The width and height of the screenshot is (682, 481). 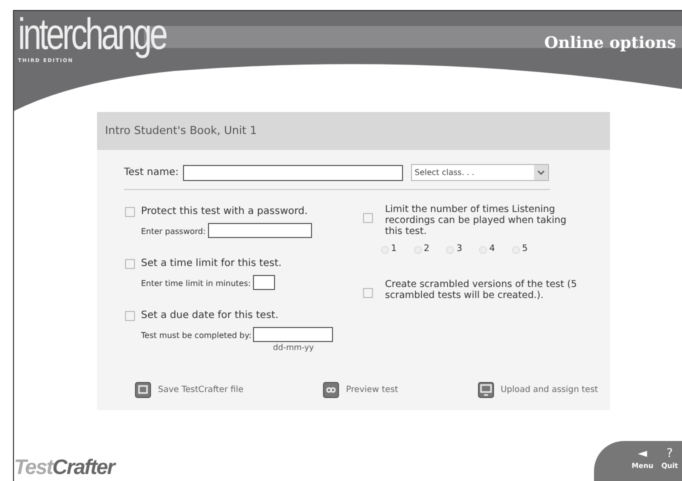 What do you see at coordinates (181, 130) in the screenshot?
I see `panel-title: Intro Student's Book, Unit 1` at bounding box center [181, 130].